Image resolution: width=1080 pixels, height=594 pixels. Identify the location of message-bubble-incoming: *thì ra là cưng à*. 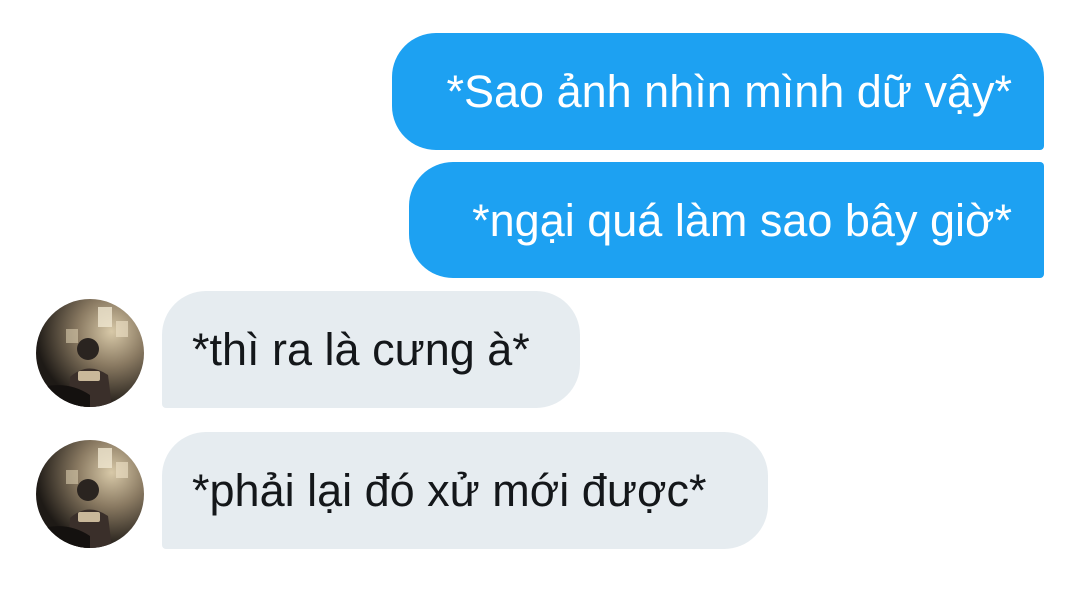
(371, 349).